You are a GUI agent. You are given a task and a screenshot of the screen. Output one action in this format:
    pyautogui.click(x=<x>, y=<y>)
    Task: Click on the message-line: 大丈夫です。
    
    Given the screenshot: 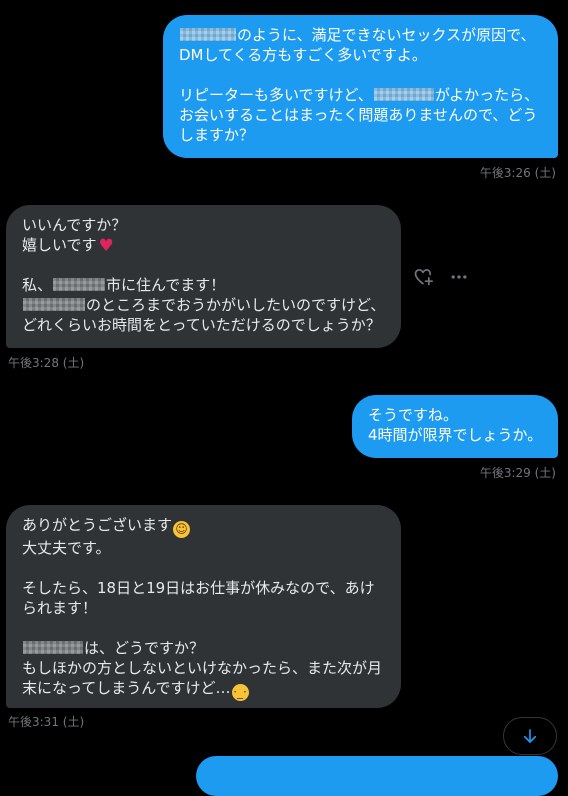 What is the action you would take?
    pyautogui.click(x=203, y=548)
    